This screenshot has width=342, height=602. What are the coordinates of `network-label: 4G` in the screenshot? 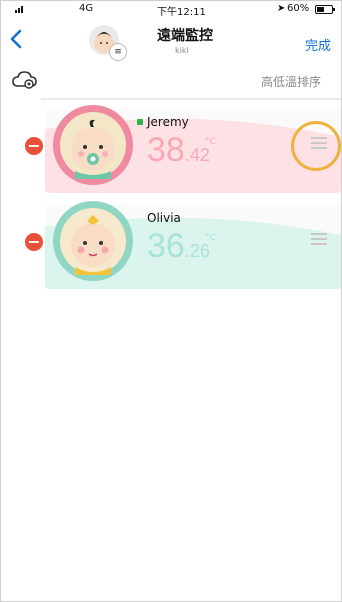 It's located at (86, 8).